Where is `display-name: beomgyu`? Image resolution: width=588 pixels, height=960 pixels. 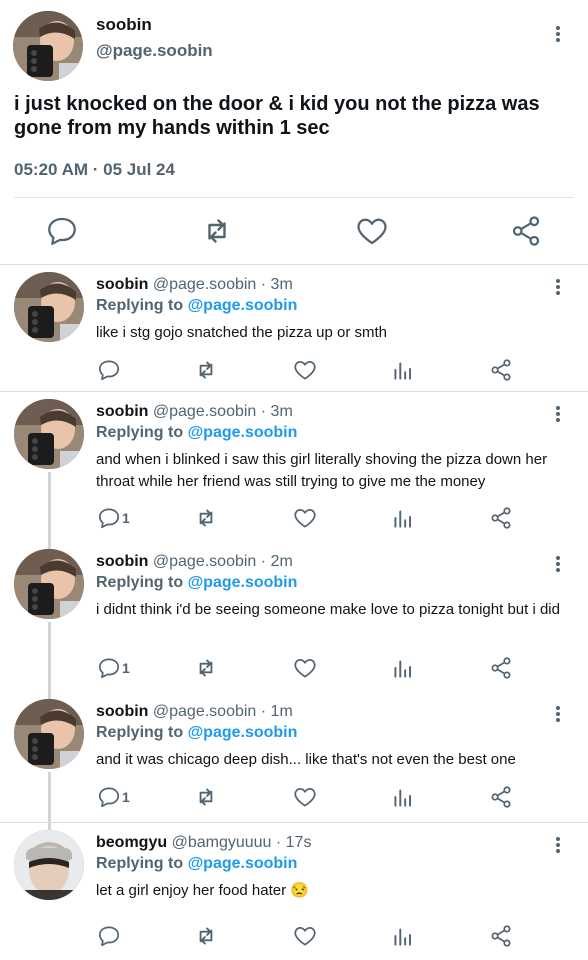
display-name: beomgyu is located at coordinates (131, 842).